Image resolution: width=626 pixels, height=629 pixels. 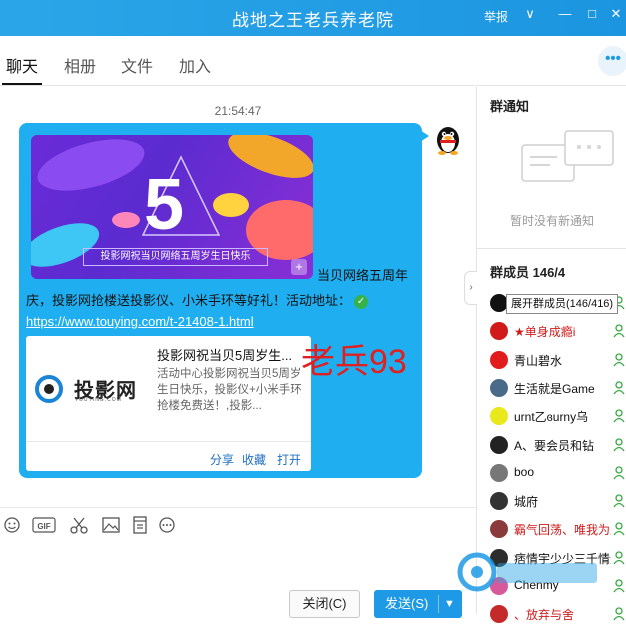 I want to click on banner-caption: 投影网祝当贝网络五周岁生日快乐, so click(x=175, y=257).